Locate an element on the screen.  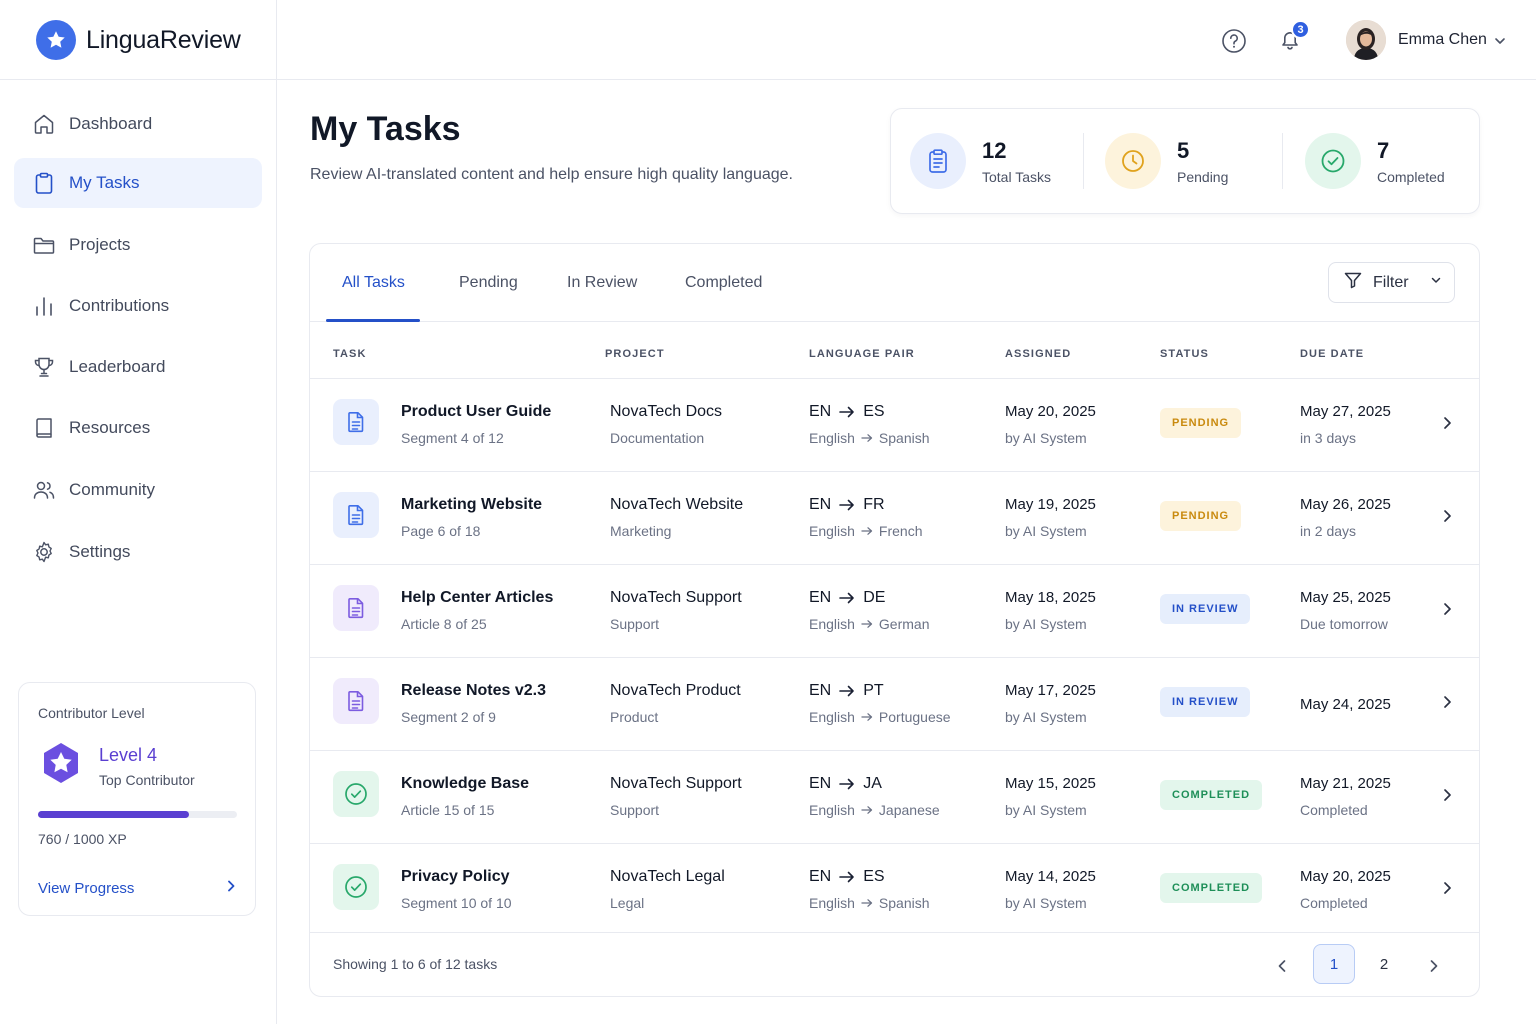
project-category: Support is located at coordinates (635, 810).